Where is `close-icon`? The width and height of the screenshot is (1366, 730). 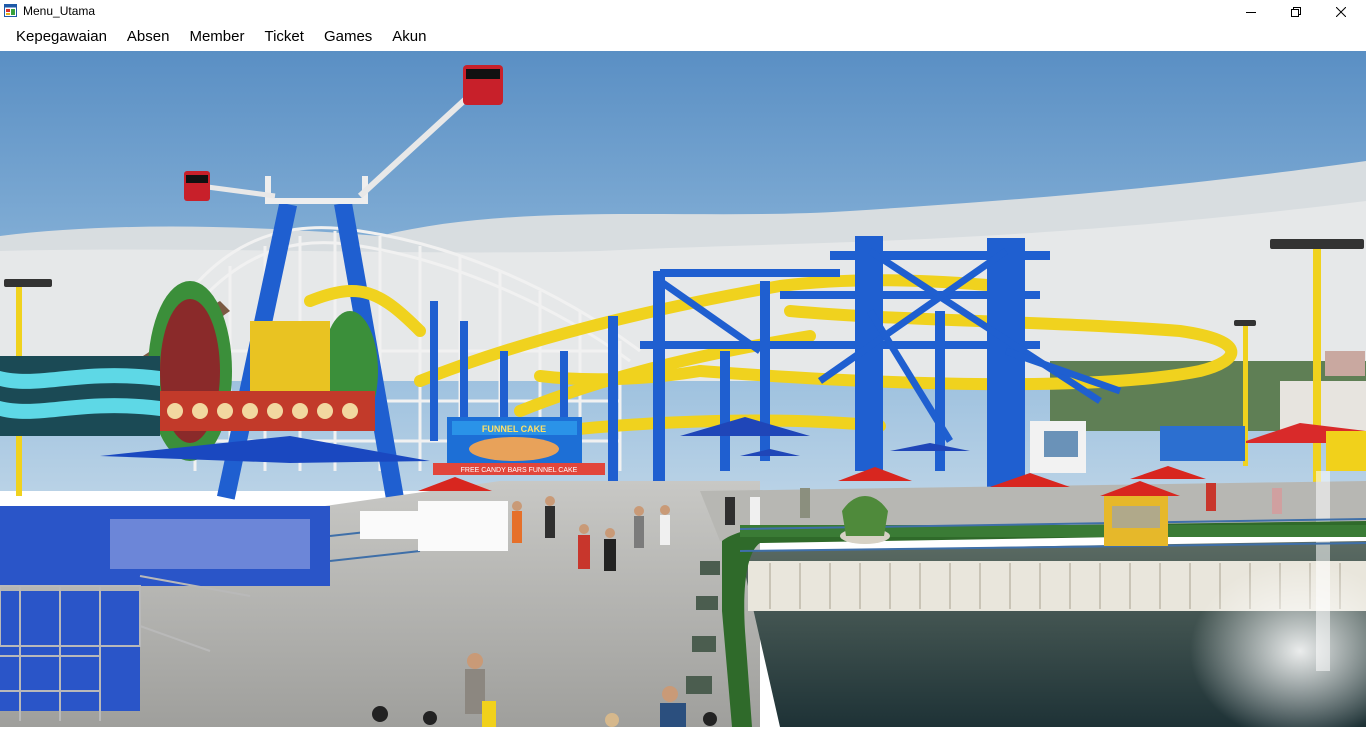 close-icon is located at coordinates (1341, 11).